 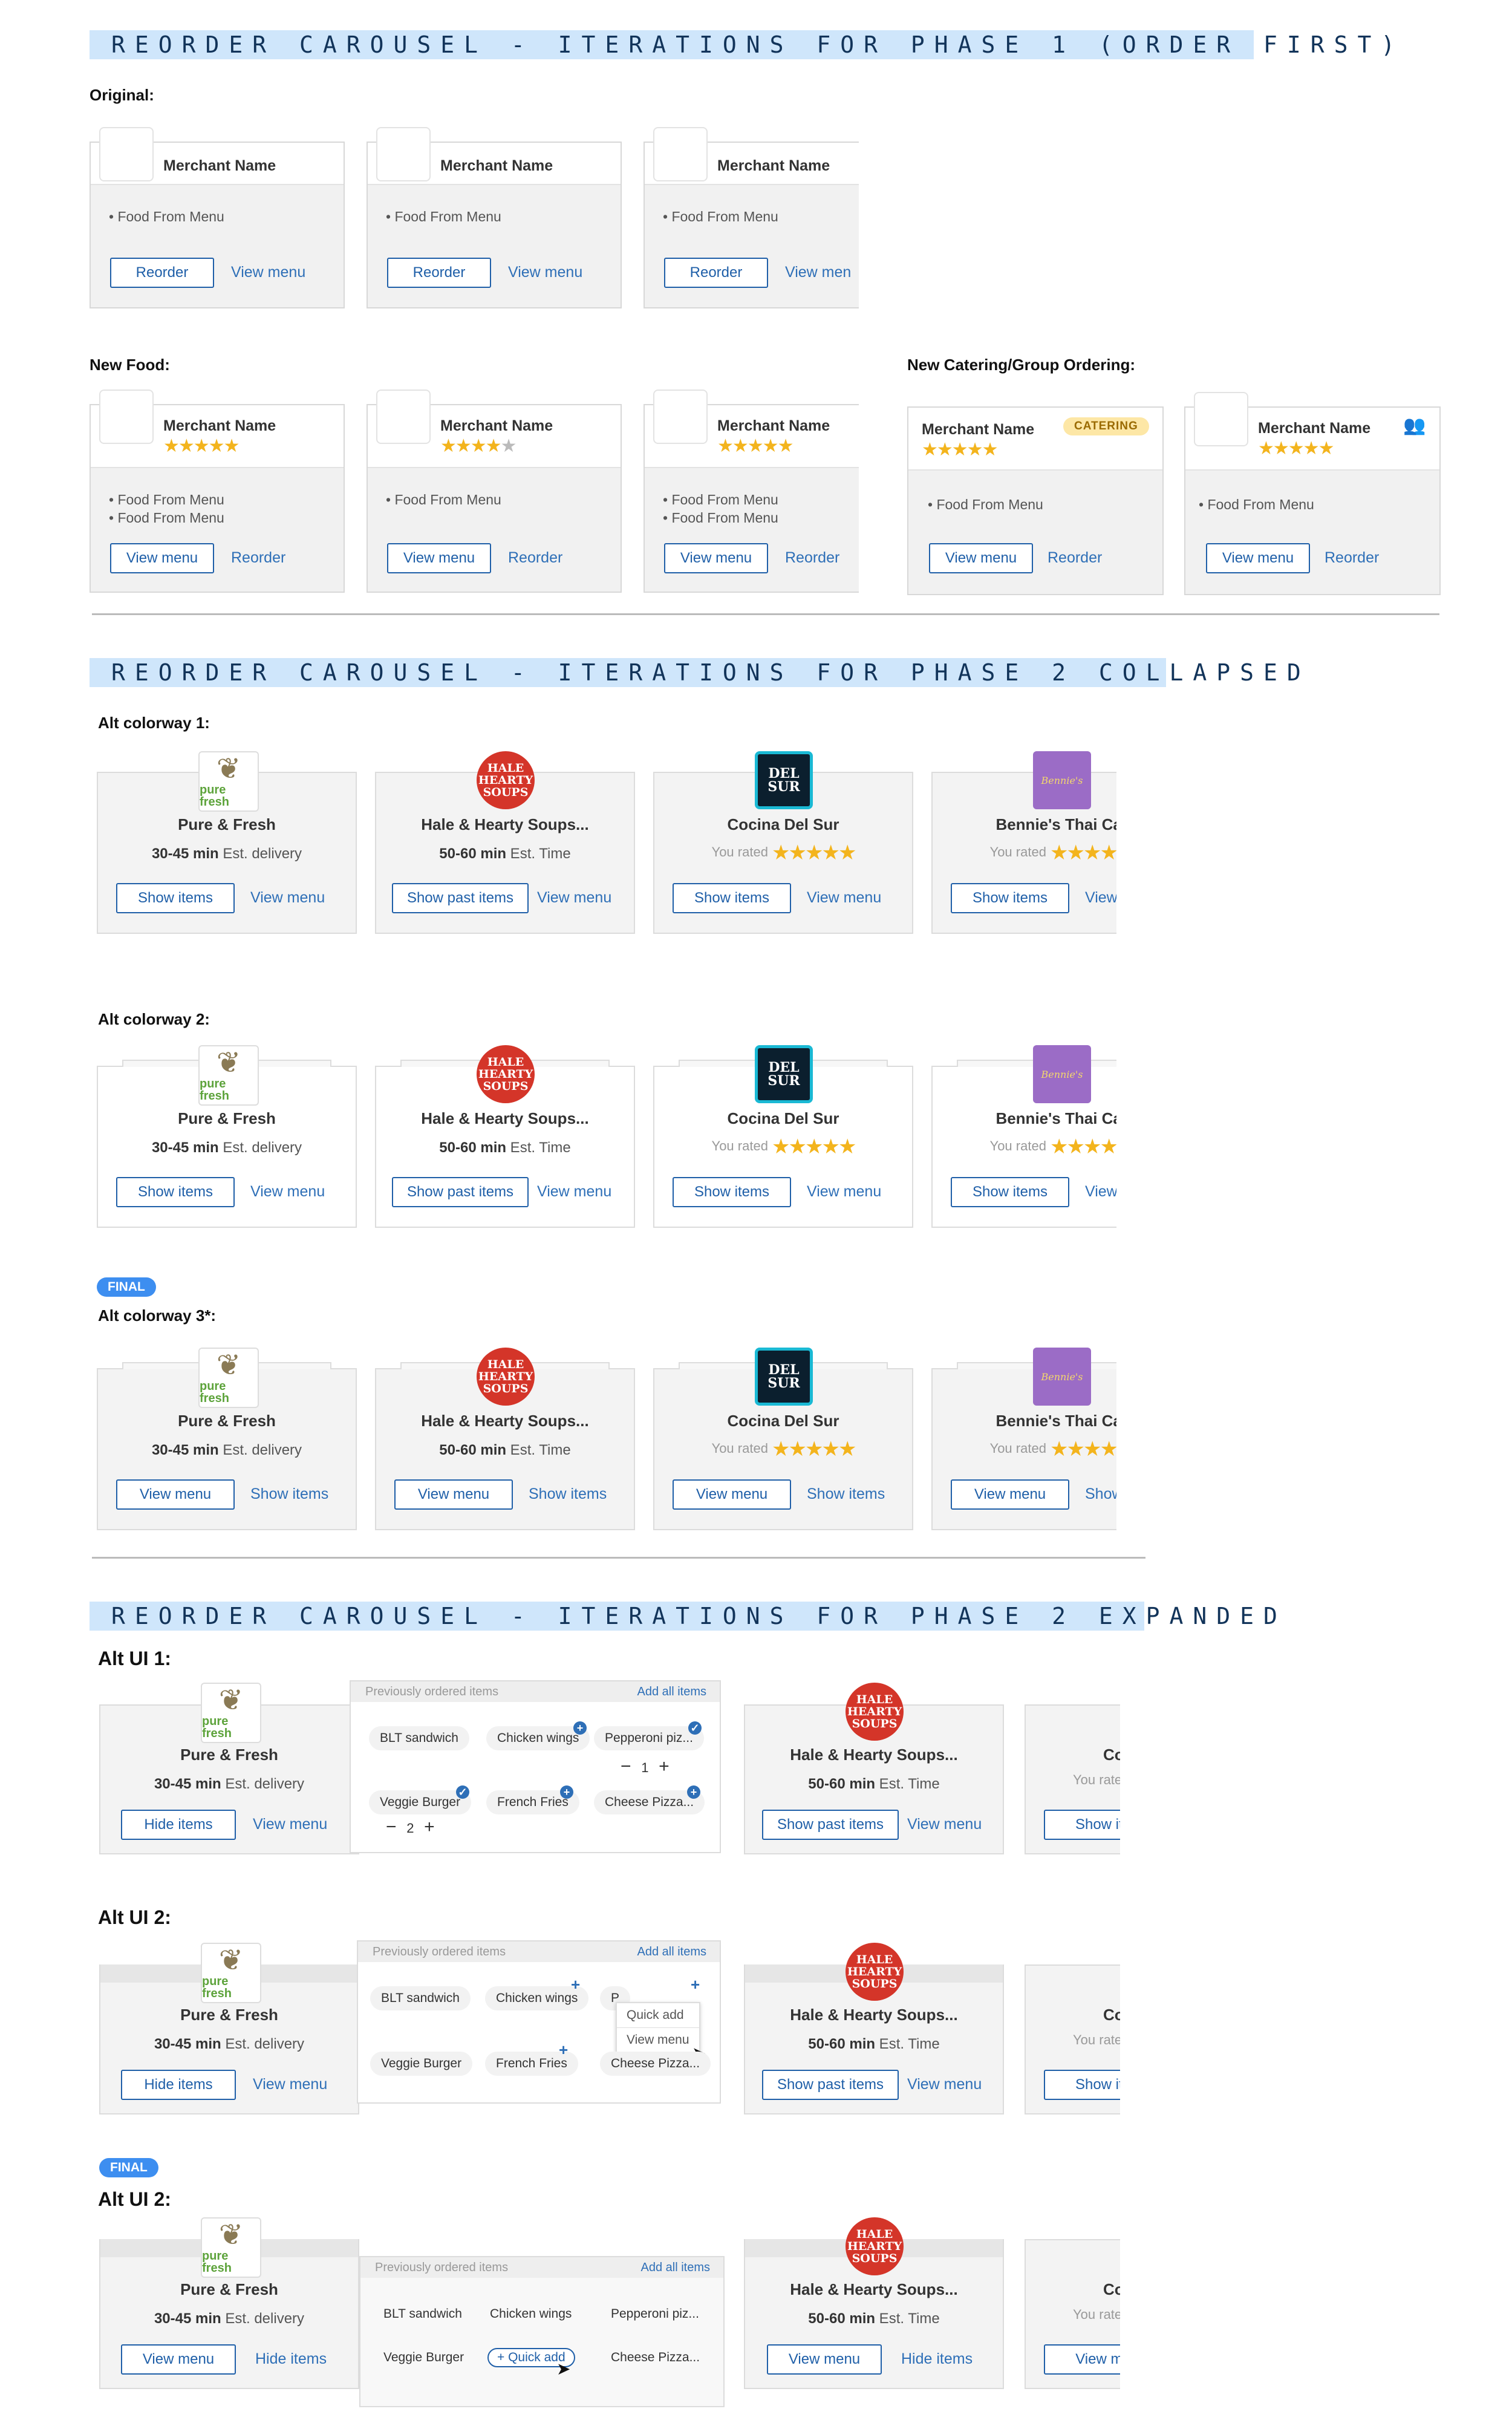 What do you see at coordinates (658, 2015) in the screenshot?
I see `quick-add-option: Quick add` at bounding box center [658, 2015].